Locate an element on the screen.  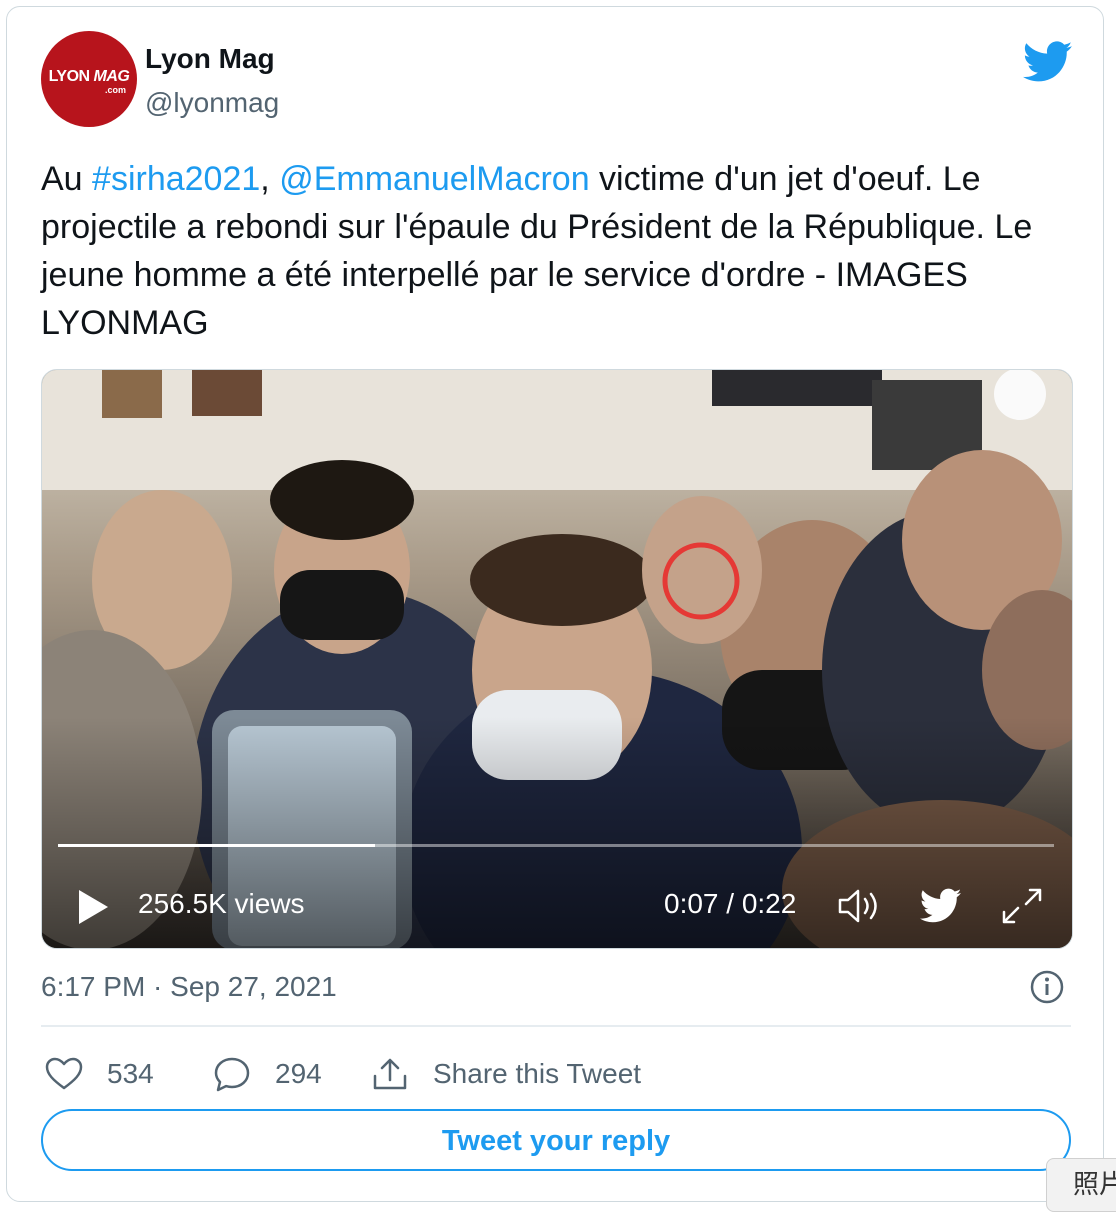
tweet-text-part: Au is located at coordinates (67, 179).